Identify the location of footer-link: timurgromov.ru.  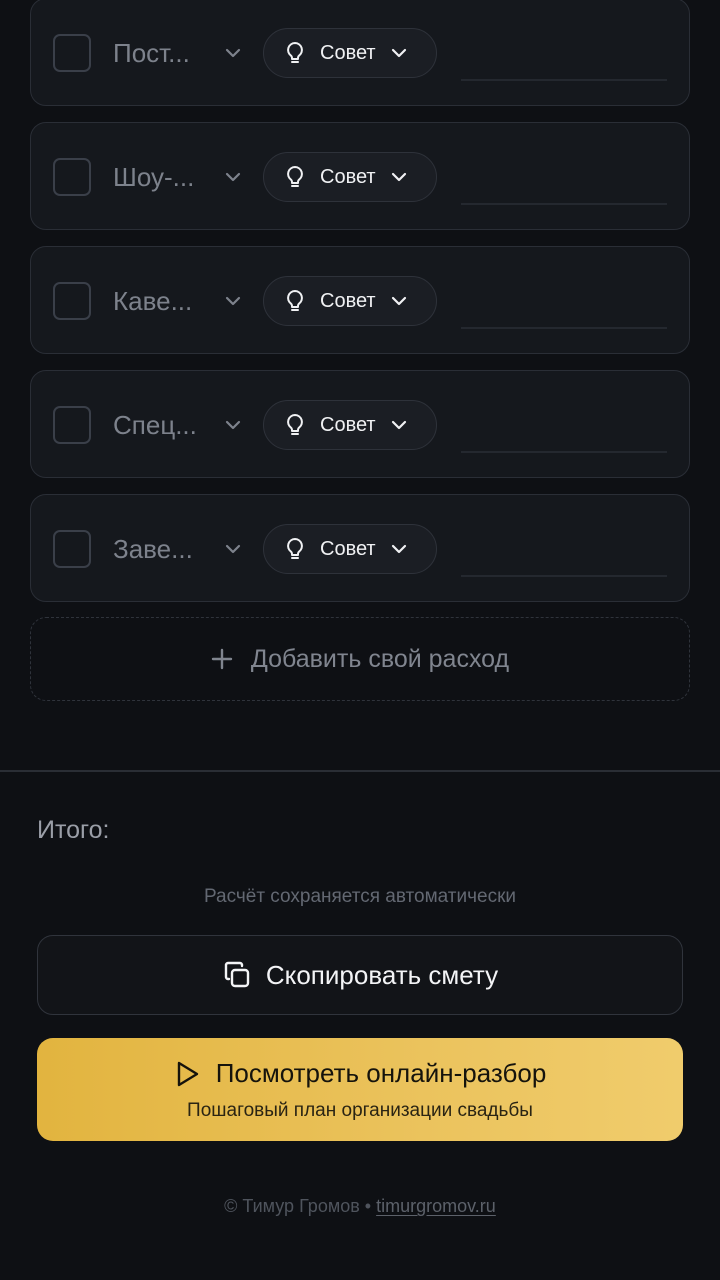
(436, 1206).